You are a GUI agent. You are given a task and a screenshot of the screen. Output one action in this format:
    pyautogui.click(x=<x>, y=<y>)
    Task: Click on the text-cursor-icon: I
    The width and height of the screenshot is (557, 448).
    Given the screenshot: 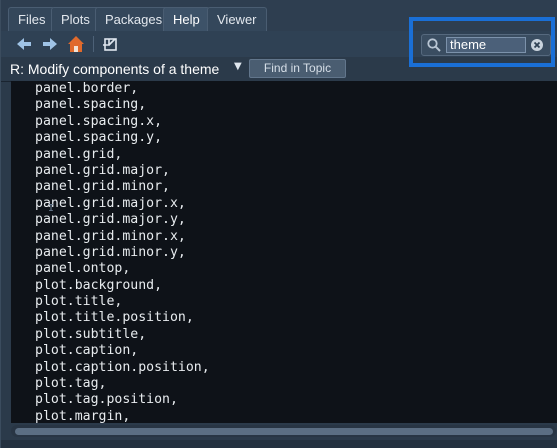 What is the action you would take?
    pyautogui.click(x=51, y=208)
    